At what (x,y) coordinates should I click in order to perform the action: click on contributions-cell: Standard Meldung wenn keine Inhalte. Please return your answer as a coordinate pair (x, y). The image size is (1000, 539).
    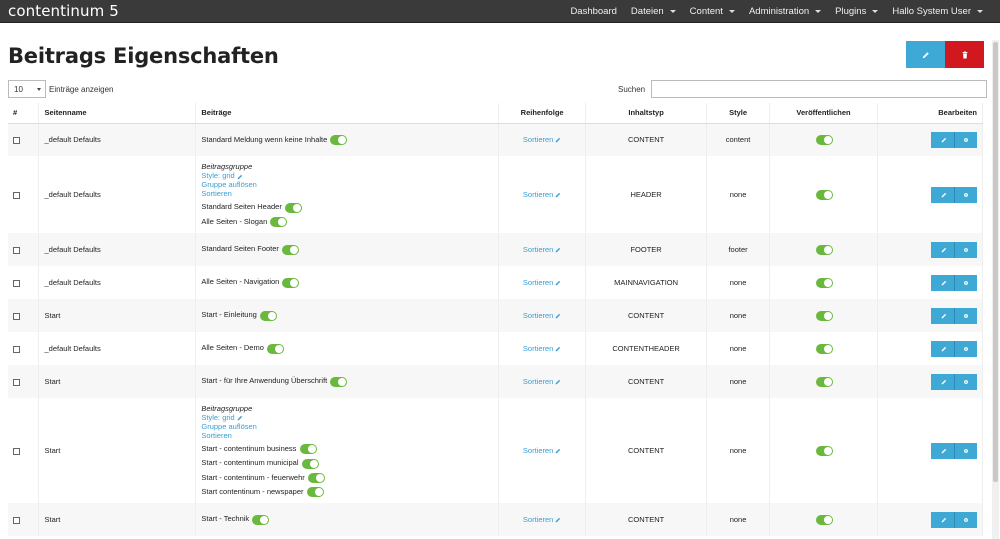
    Looking at the image, I should click on (347, 139).